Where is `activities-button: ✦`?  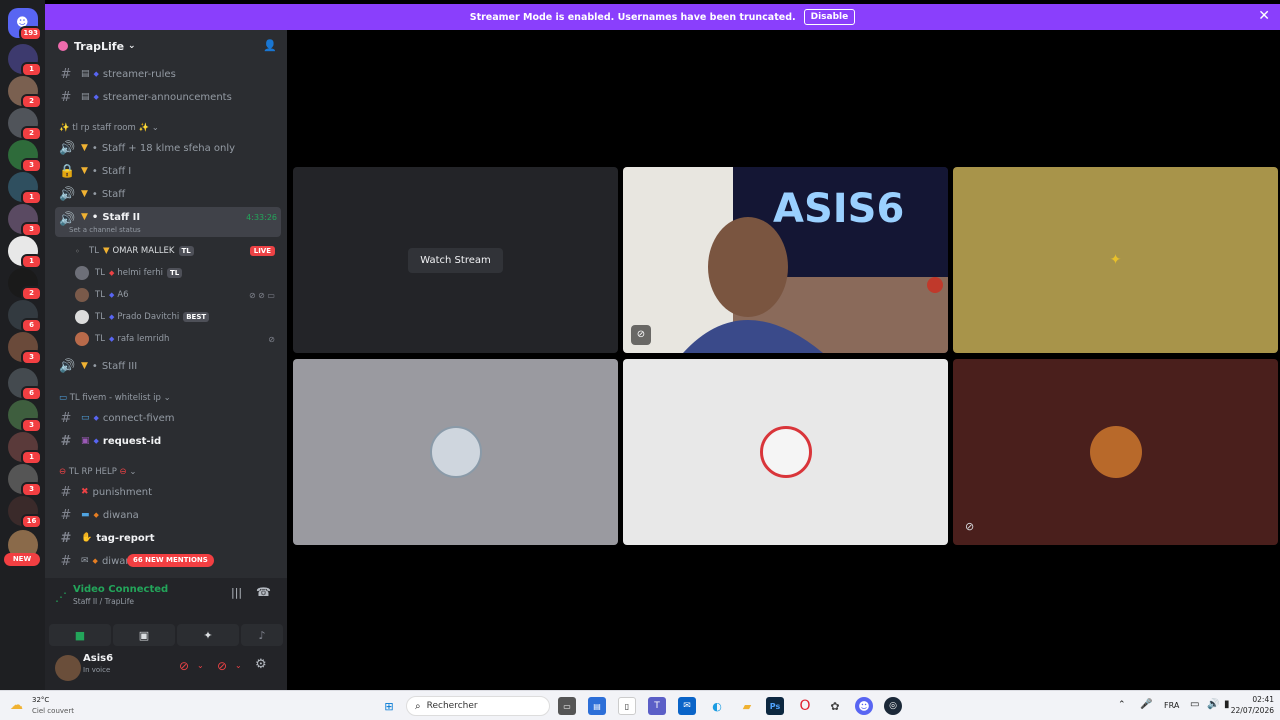 activities-button: ✦ is located at coordinates (208, 635).